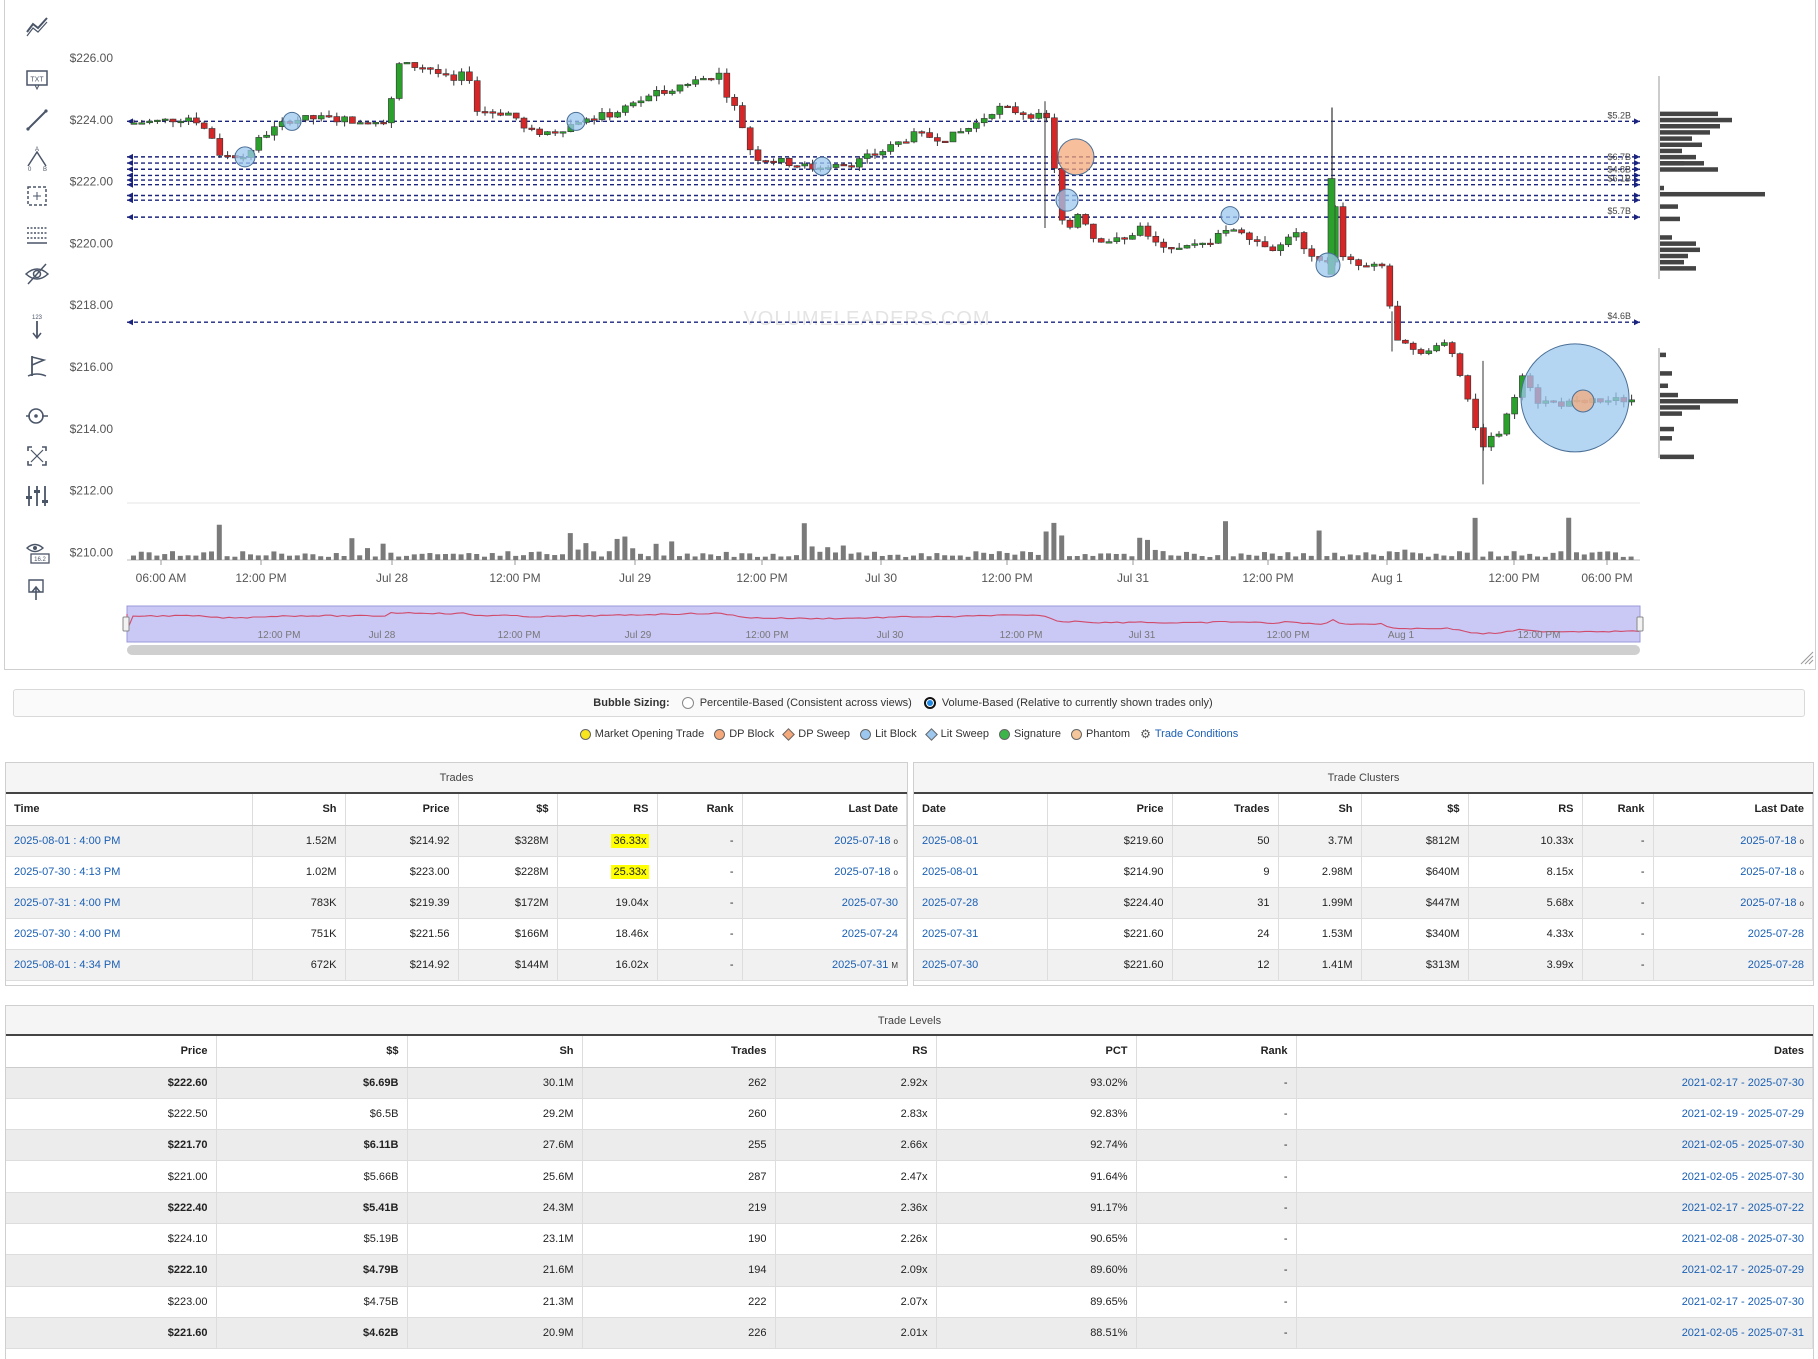 Image resolution: width=1818 pixels, height=1359 pixels. Describe the element at coordinates (1196, 734) in the screenshot. I see `trade-conditions-label: Trade Conditions` at that location.